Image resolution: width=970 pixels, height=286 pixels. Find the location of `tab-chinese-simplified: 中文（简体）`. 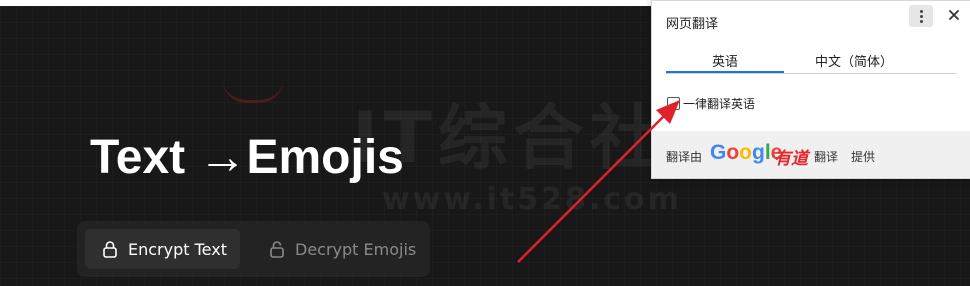

tab-chinese-simplified: 中文（简体） is located at coordinates (854, 60).